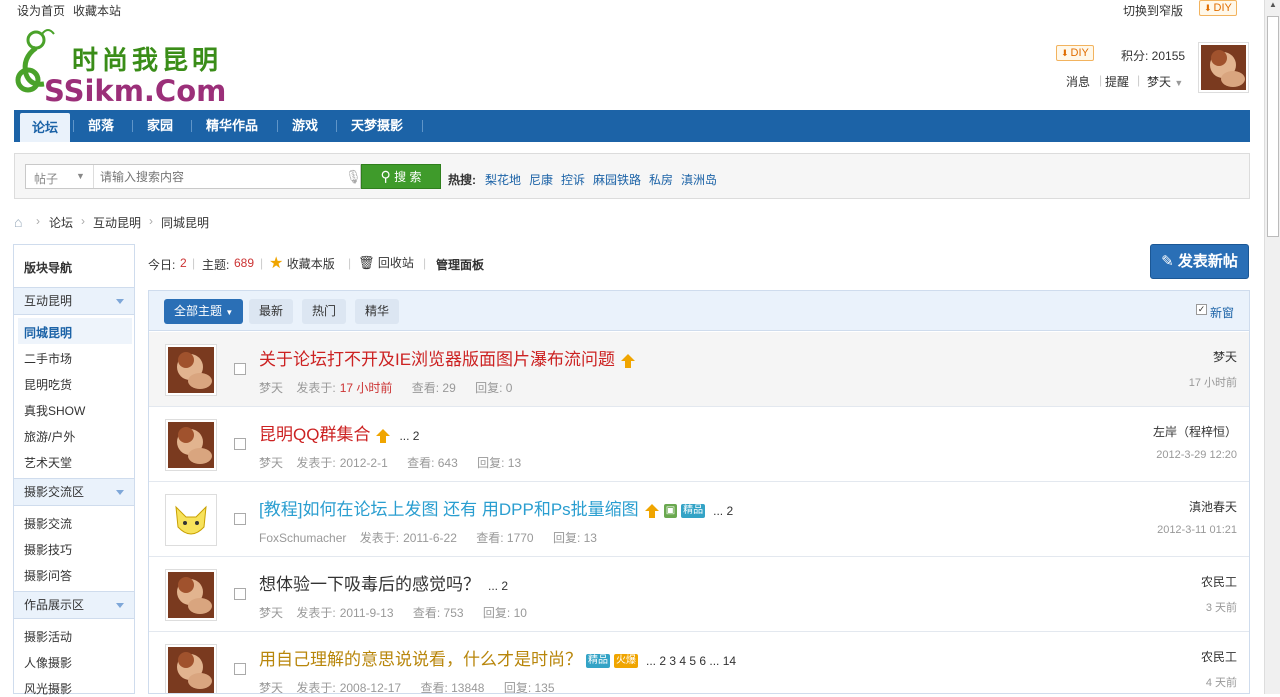 This screenshot has width=1280, height=697. Describe the element at coordinates (74, 492) in the screenshot. I see `sidebar-group-photo-exchange: 摄影交流区` at that location.